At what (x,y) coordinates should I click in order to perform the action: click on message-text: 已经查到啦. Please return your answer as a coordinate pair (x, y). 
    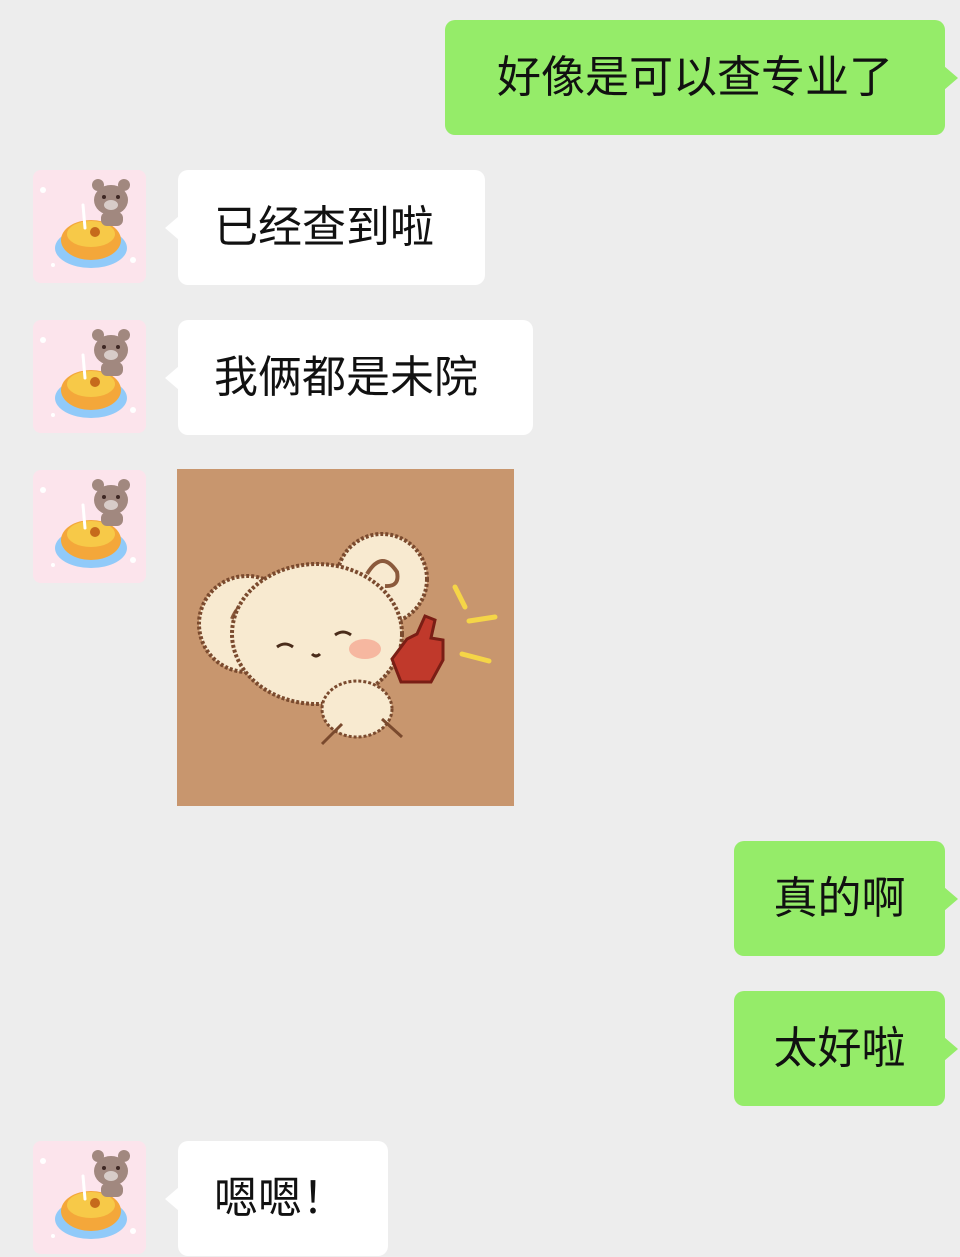
    Looking at the image, I should click on (324, 227).